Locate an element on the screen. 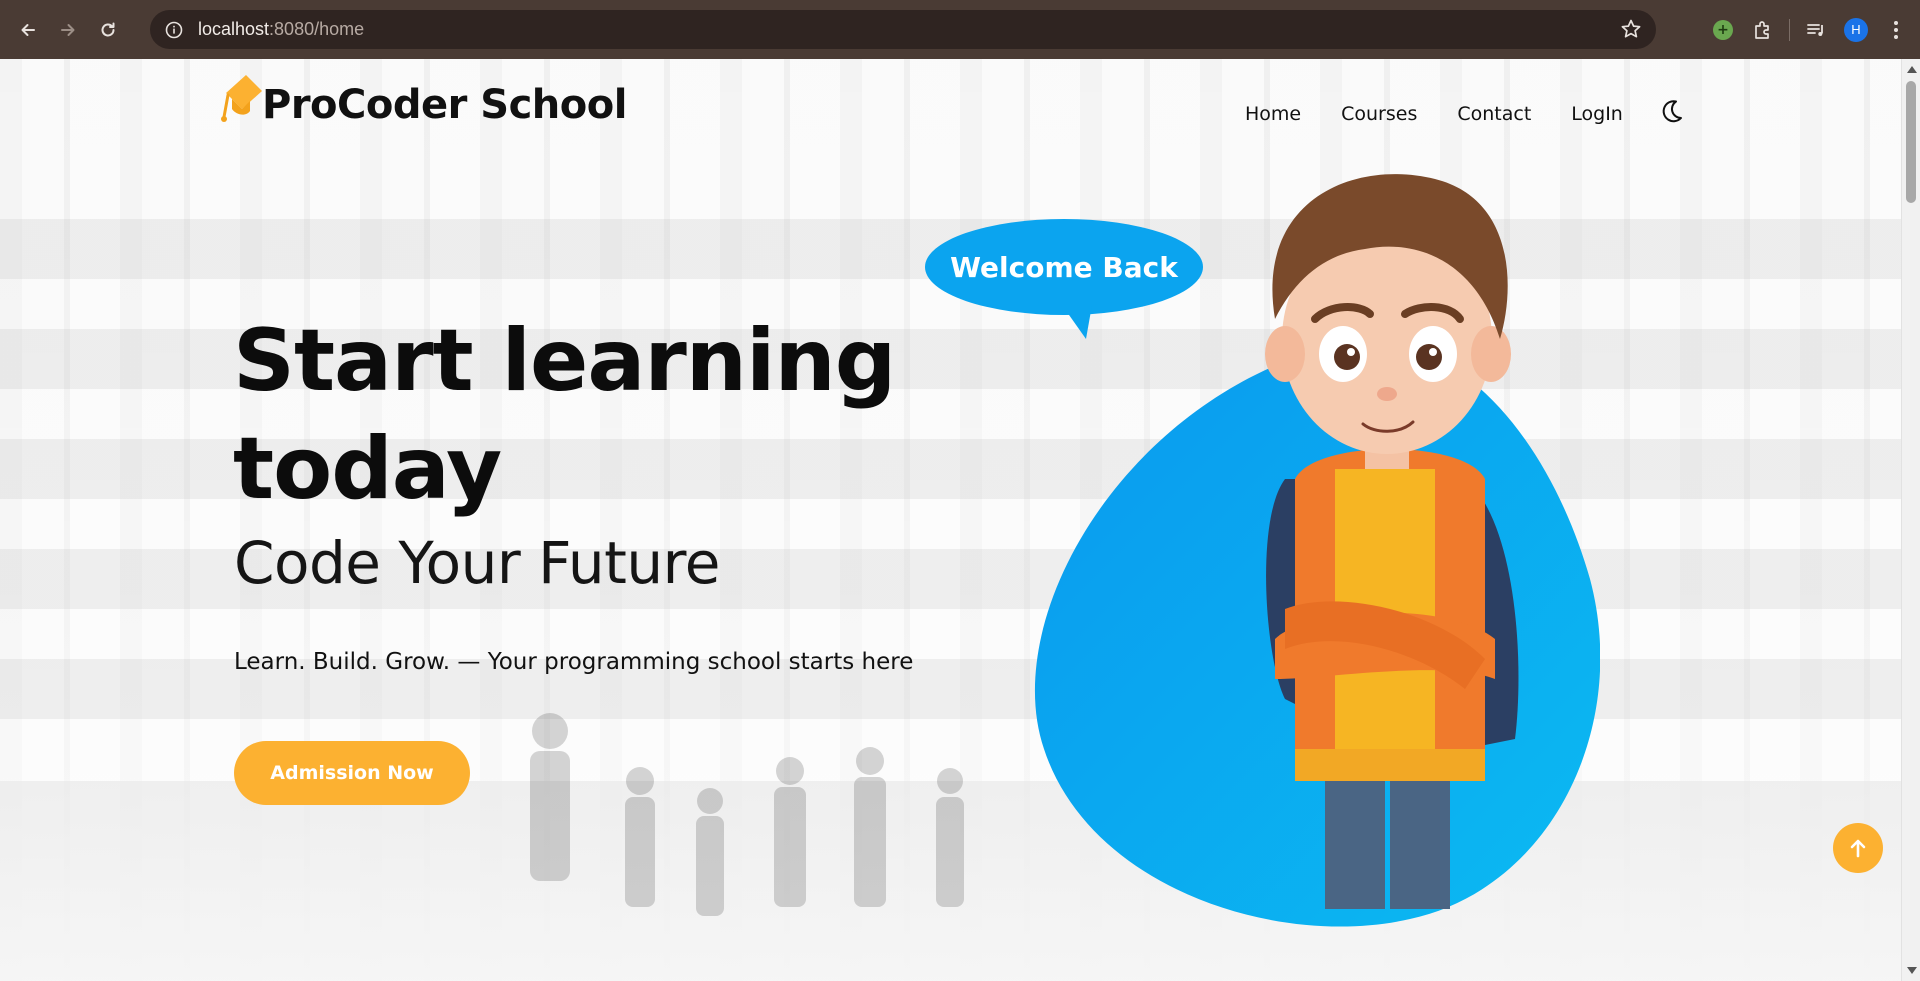 The width and height of the screenshot is (1920, 981). scrollbar-thumb is located at coordinates (1911, 142).